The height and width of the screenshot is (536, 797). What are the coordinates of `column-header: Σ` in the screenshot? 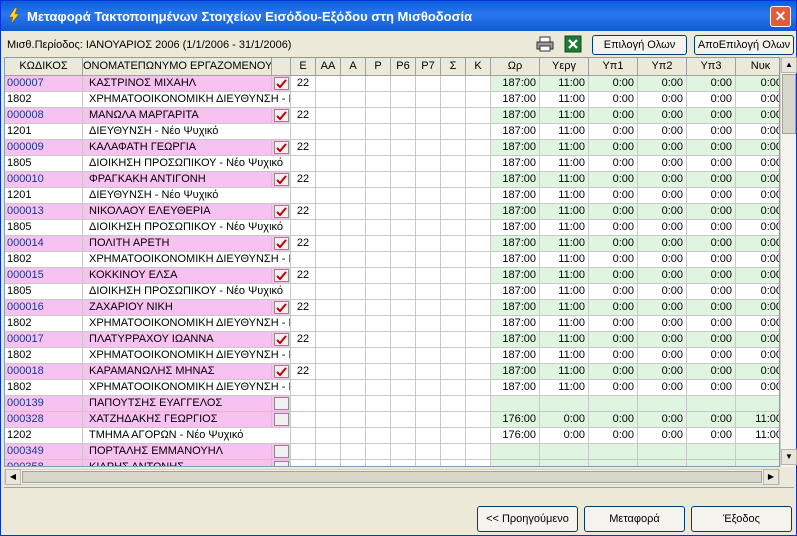 It's located at (453, 67).